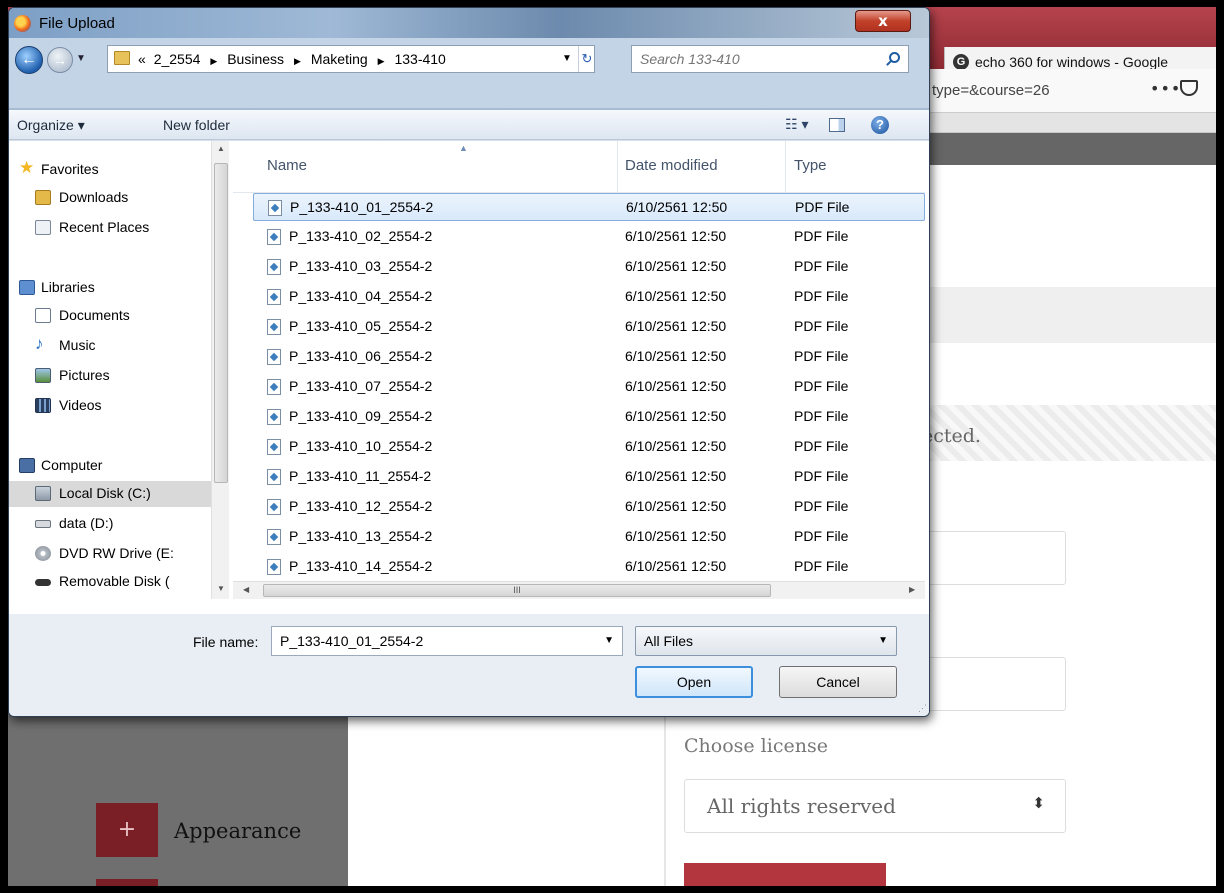  What do you see at coordinates (221, 323) in the screenshot?
I see `scrollbar-thumb` at bounding box center [221, 323].